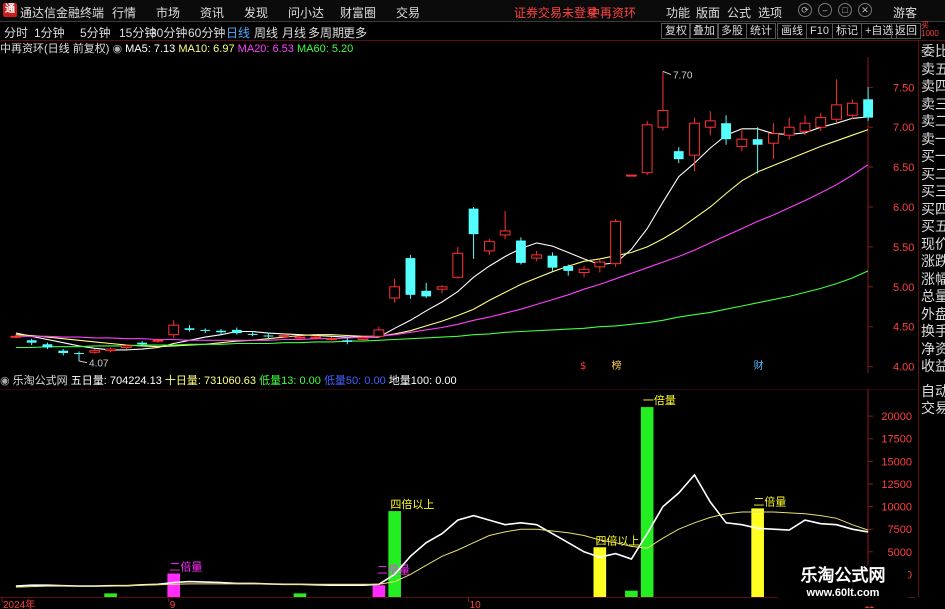  I want to click on volume-bar-label: 二倍量, so click(769, 501).